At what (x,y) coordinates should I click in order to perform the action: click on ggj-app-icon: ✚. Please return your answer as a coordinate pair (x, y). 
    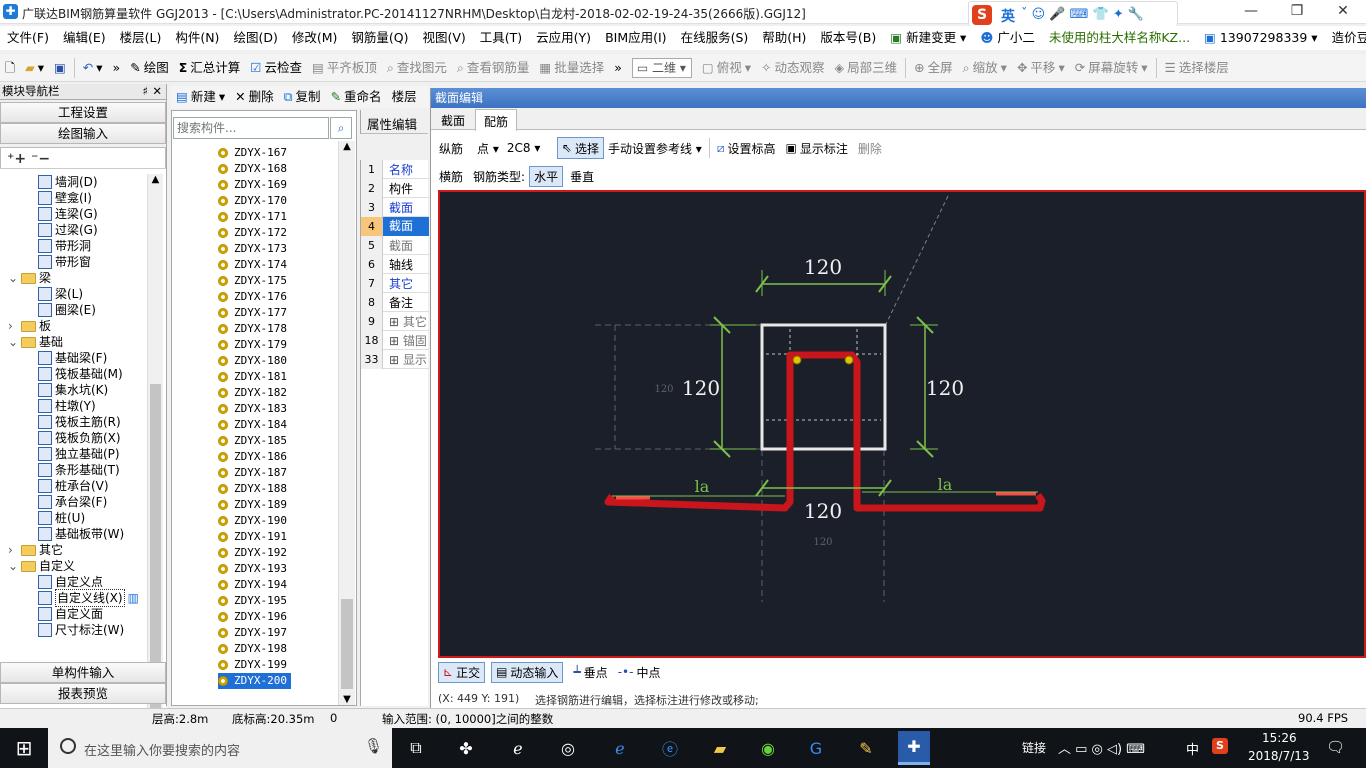
    Looking at the image, I should click on (914, 748).